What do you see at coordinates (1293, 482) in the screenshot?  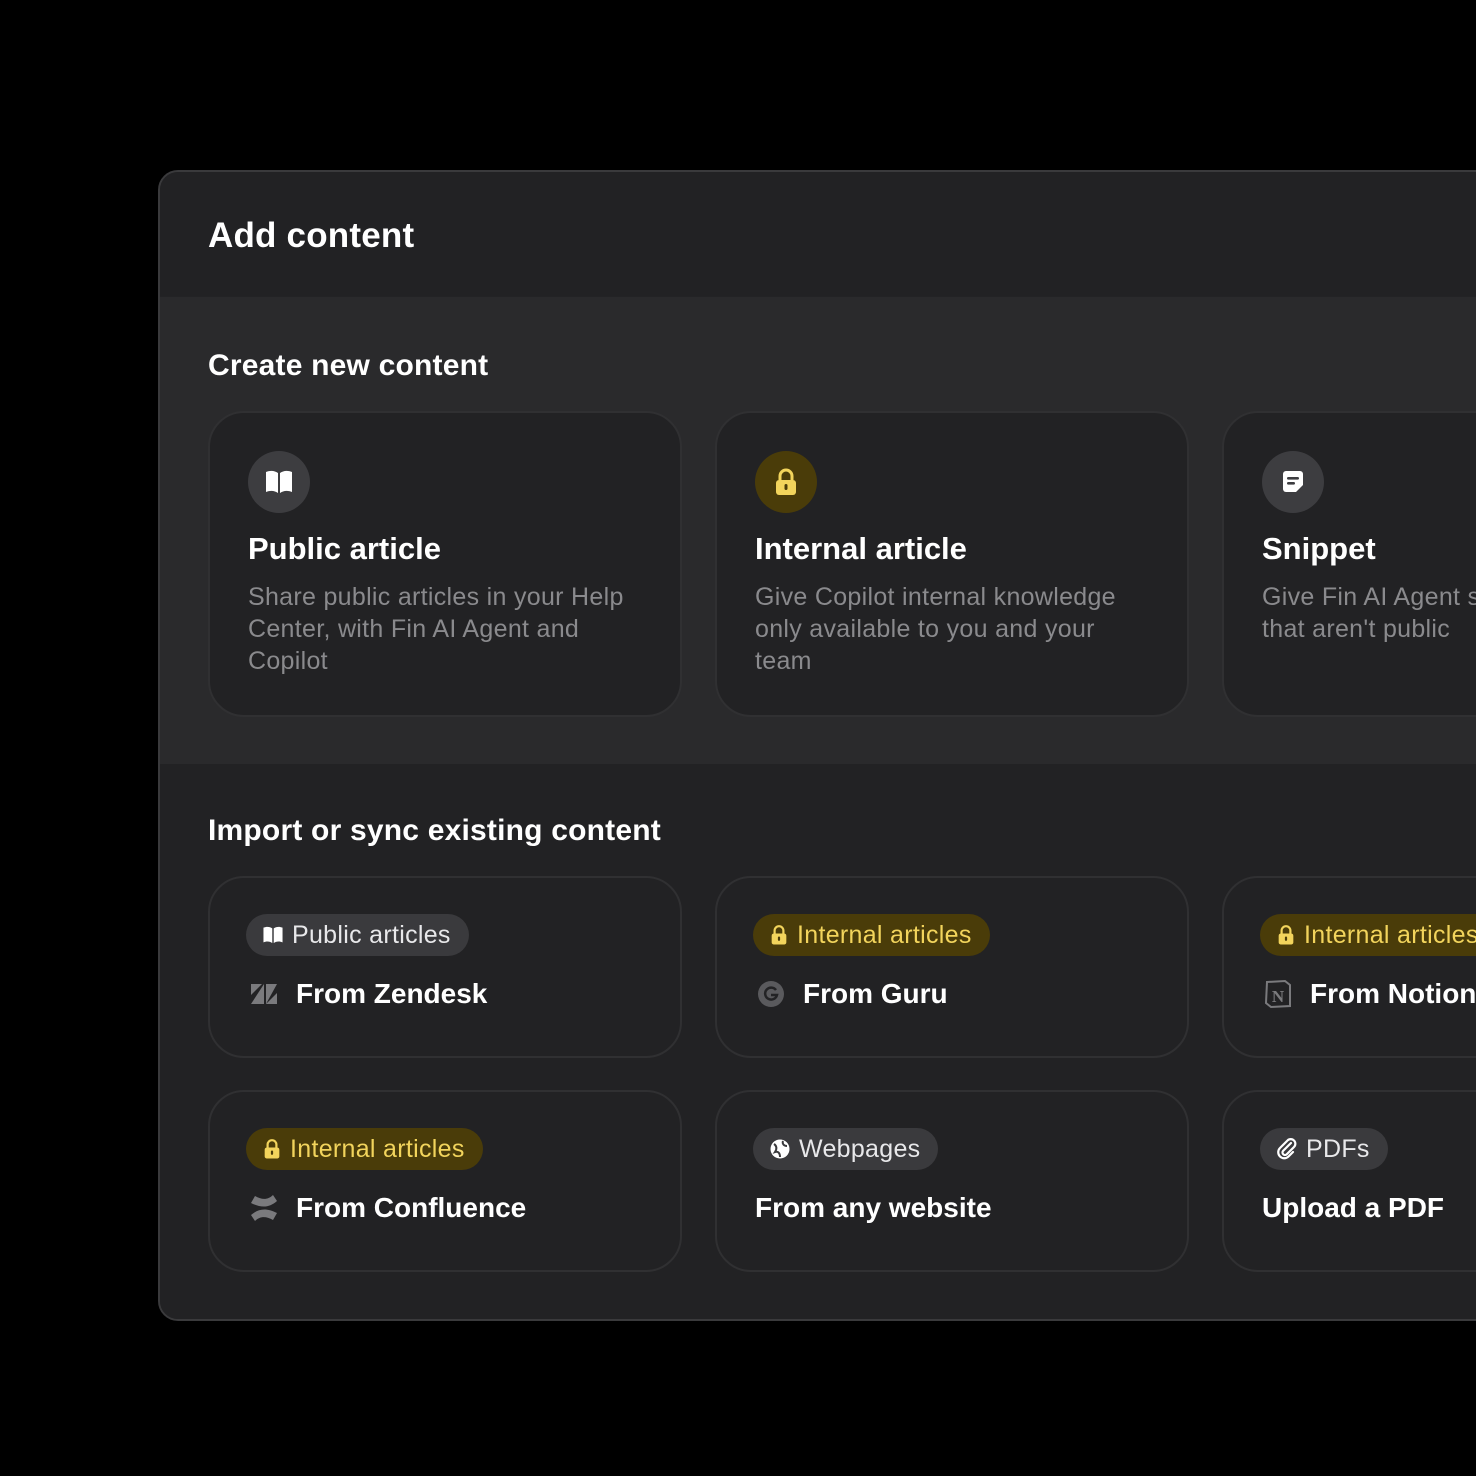 I see `note-icon` at bounding box center [1293, 482].